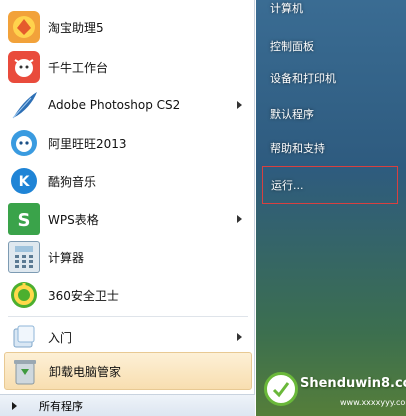 This screenshot has width=406, height=416. I want to click on program-label: 阿里旺旺2013, so click(87, 143).